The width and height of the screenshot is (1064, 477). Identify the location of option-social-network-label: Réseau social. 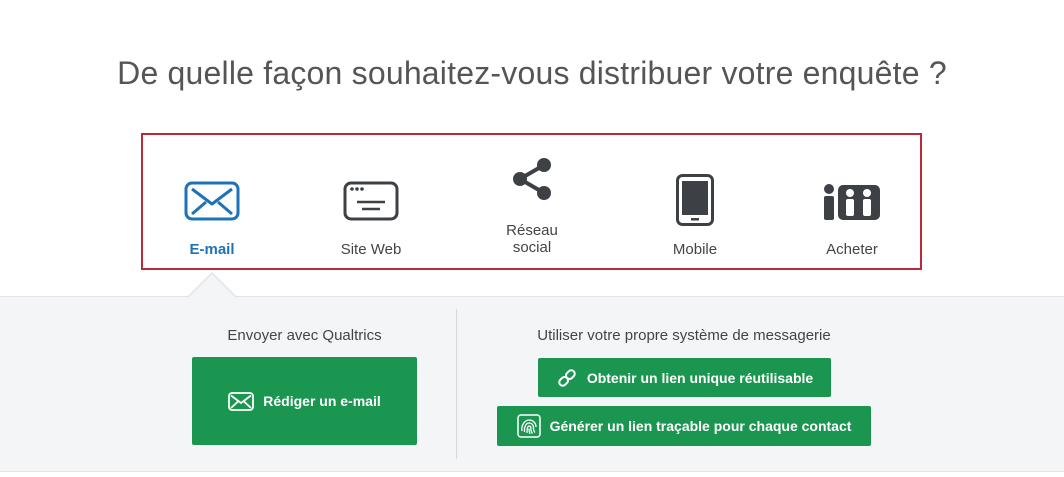
(532, 239).